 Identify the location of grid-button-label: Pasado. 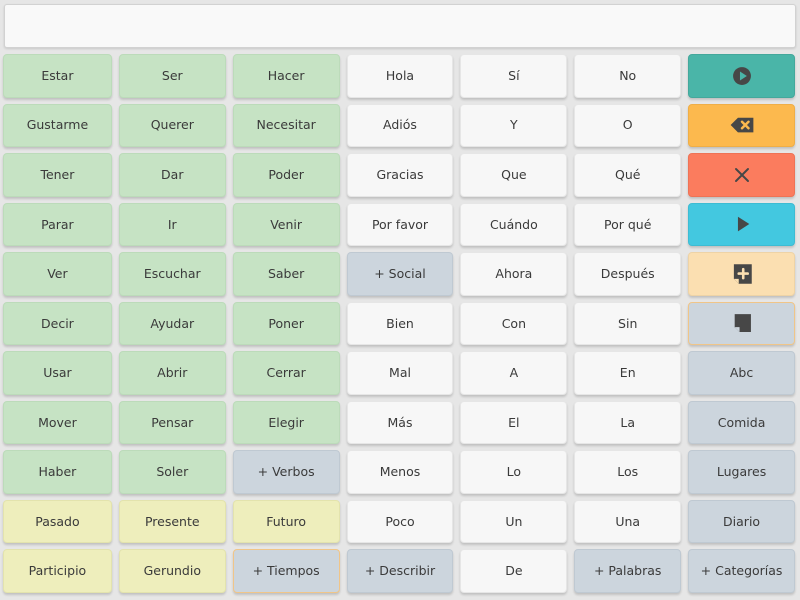
(57, 521).